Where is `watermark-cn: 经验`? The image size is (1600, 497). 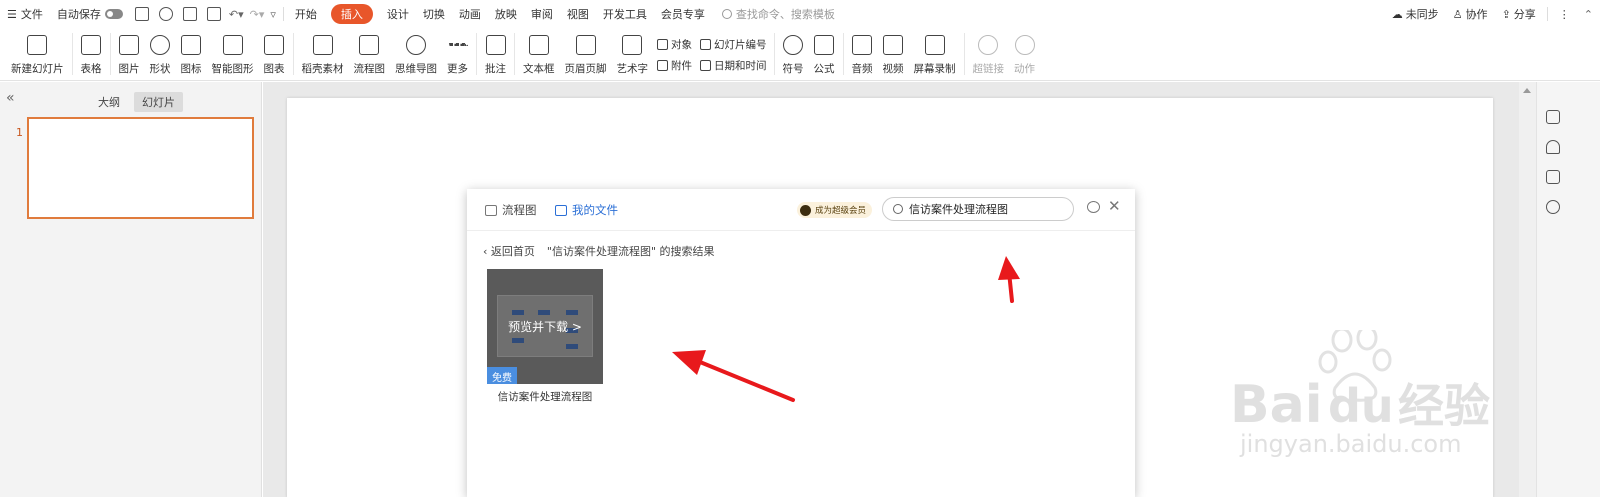 watermark-cn: 经验 is located at coordinates (1444, 406).